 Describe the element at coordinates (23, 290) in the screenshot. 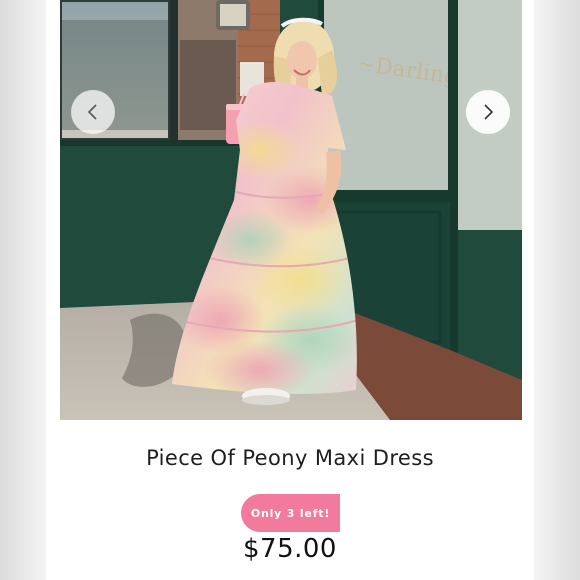

I see `page-margin-left` at that location.